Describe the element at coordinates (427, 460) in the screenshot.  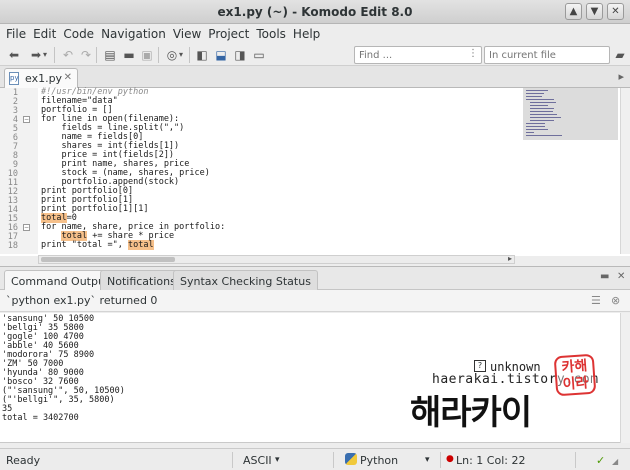
I see `language-dropdown-icon: ▾` at that location.